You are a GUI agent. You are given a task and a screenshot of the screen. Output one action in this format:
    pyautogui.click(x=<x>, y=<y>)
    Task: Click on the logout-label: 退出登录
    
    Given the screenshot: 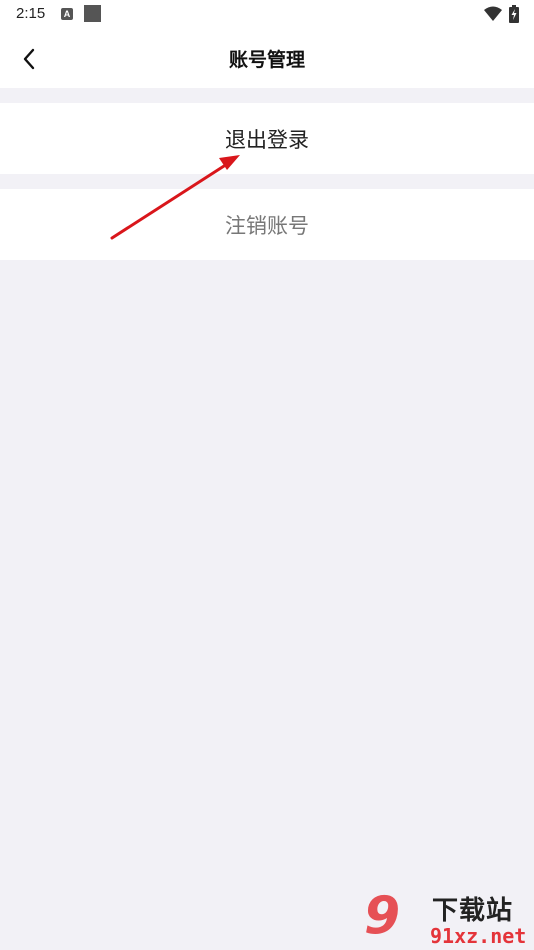 What is the action you would take?
    pyautogui.click(x=267, y=139)
    